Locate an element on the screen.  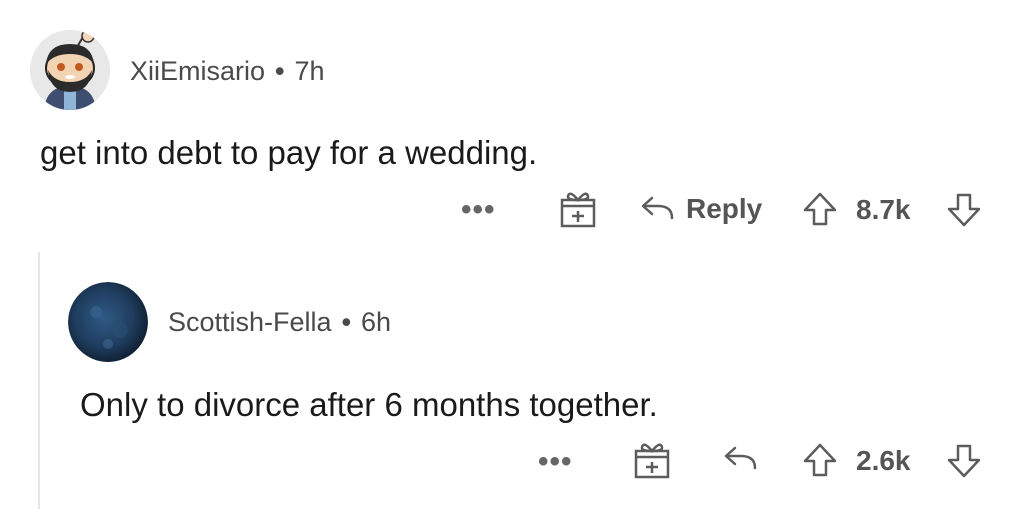
reply-label: Reply is located at coordinates (724, 208).